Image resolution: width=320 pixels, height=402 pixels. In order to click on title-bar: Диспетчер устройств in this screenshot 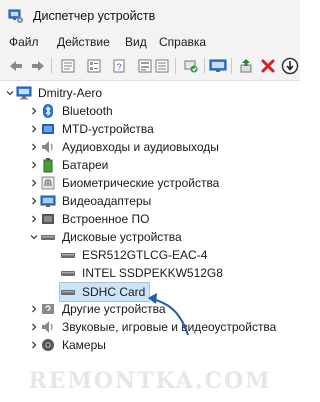, I will do `click(150, 16)`.